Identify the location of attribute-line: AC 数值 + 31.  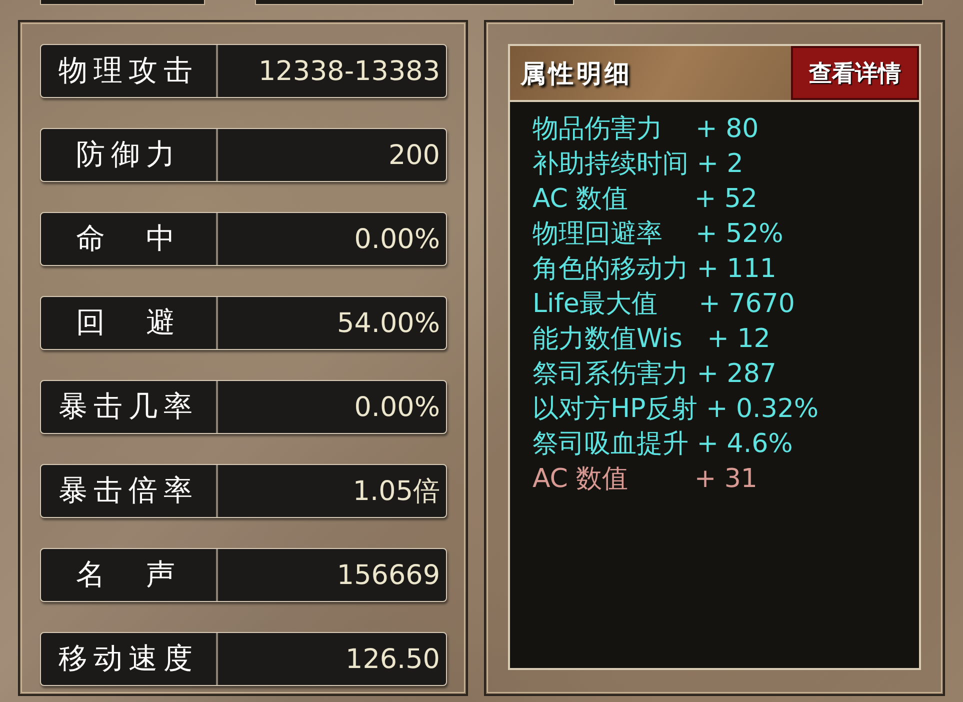
(645, 479).